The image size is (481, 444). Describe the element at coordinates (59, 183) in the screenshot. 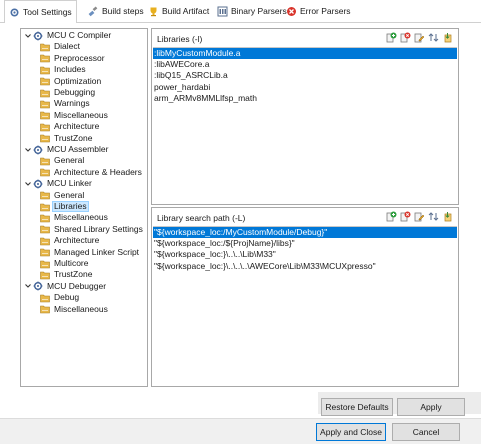

I see `tree-category: MCU Linker` at that location.